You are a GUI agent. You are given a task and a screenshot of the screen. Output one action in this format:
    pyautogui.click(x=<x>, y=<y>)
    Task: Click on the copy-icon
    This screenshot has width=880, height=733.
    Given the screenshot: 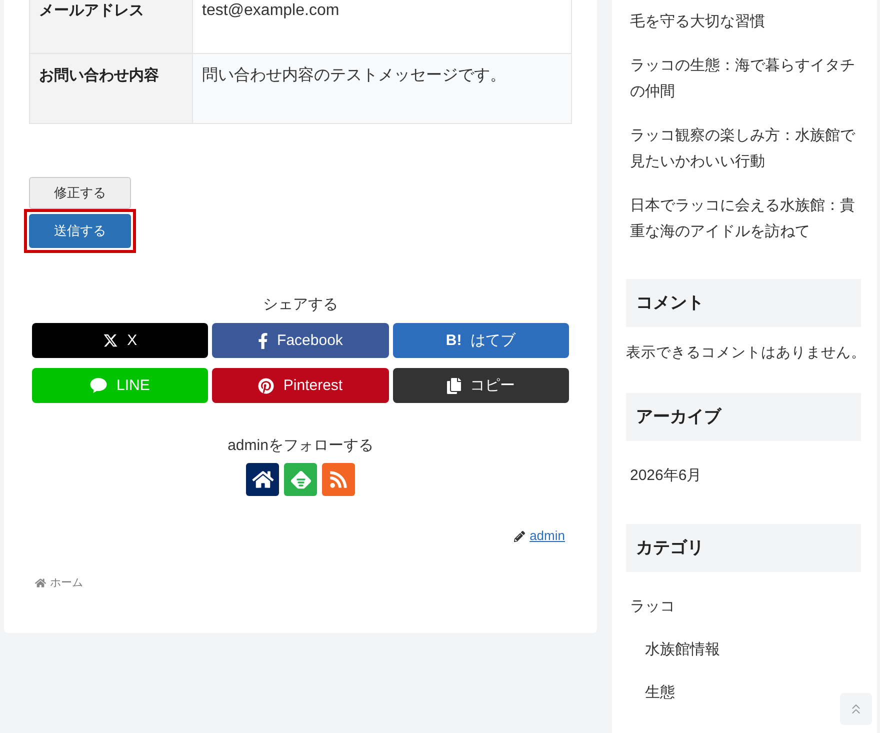 What is the action you would take?
    pyautogui.click(x=453, y=386)
    